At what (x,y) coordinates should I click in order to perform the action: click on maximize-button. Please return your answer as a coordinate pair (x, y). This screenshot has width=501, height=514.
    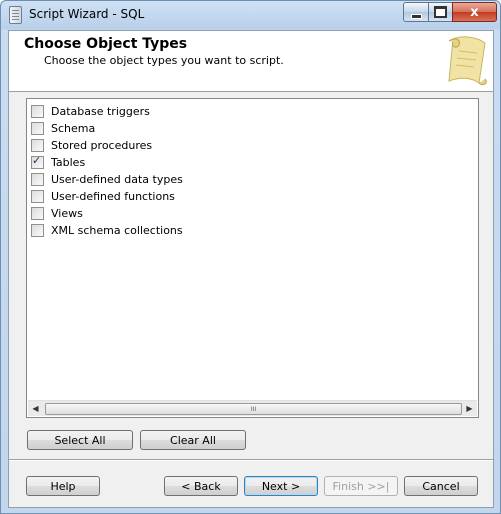
    Looking at the image, I should click on (440, 12).